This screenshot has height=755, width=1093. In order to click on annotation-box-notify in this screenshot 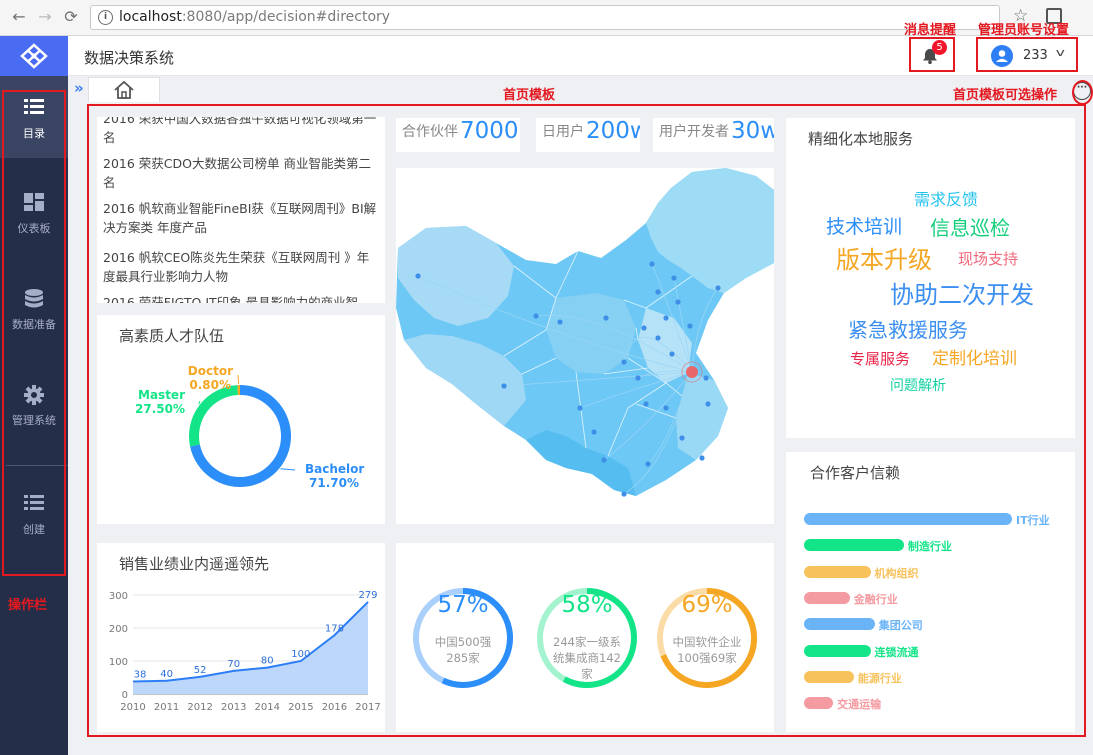, I will do `click(932, 54)`.